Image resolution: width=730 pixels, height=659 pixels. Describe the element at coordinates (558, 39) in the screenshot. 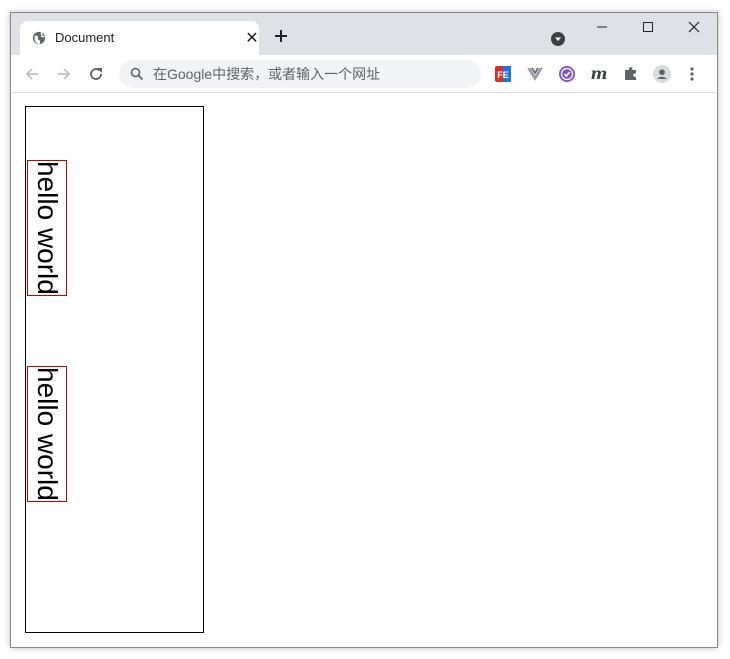

I see `chevron-down-circle-icon` at that location.